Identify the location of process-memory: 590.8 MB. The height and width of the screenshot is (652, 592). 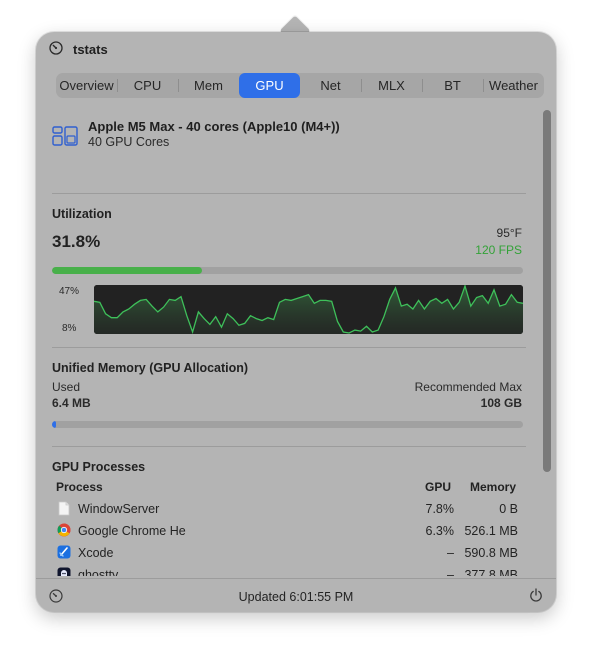
(491, 553).